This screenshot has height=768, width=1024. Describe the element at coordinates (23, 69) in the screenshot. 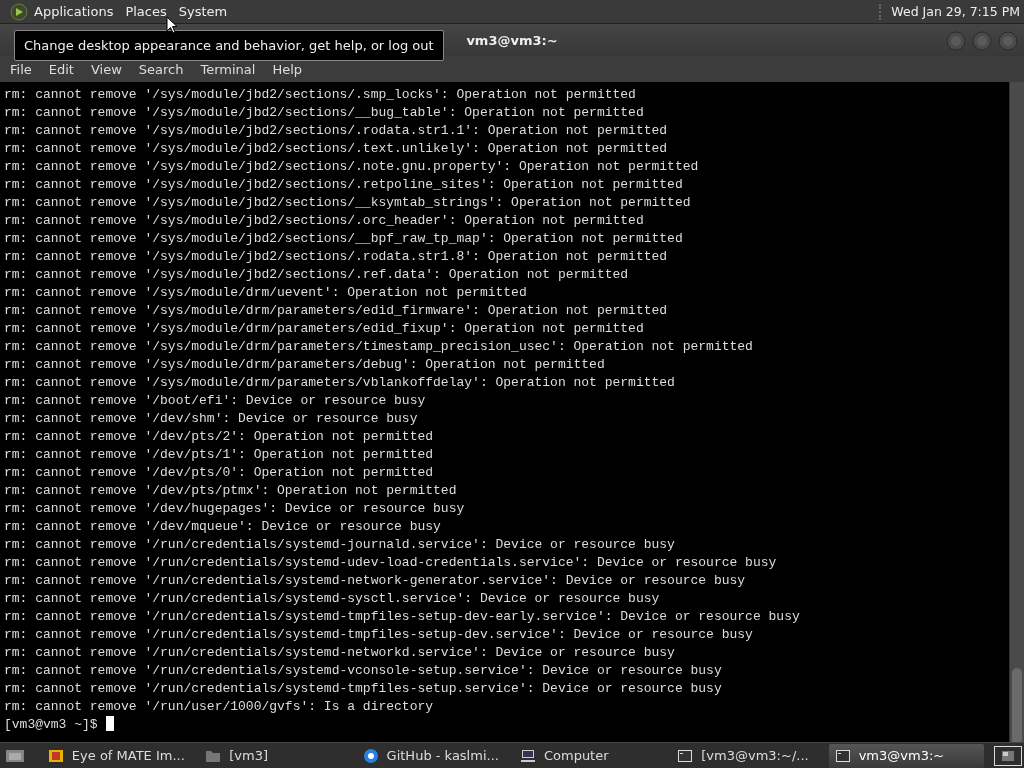

I see `menu-item: File` at that location.